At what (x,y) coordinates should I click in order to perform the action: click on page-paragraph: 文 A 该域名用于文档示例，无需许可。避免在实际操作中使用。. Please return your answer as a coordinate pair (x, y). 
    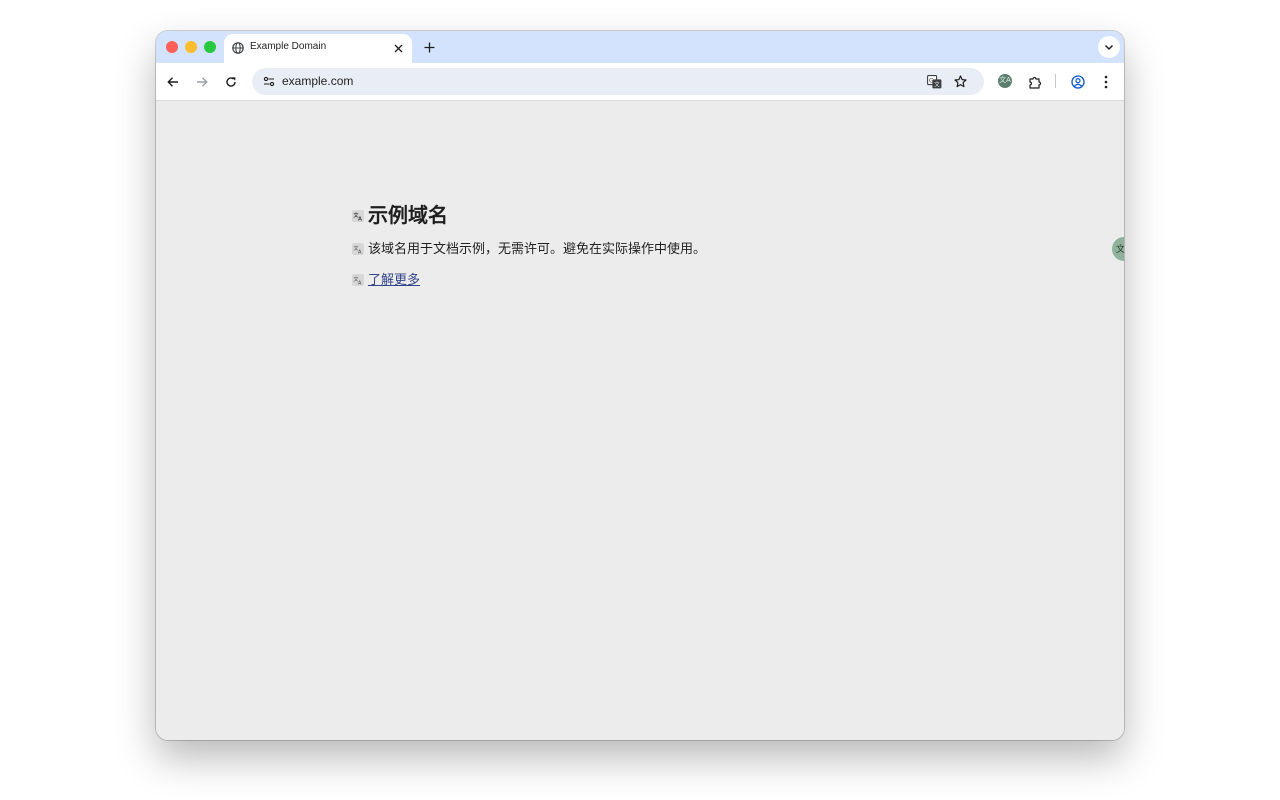
    Looking at the image, I should click on (529, 247).